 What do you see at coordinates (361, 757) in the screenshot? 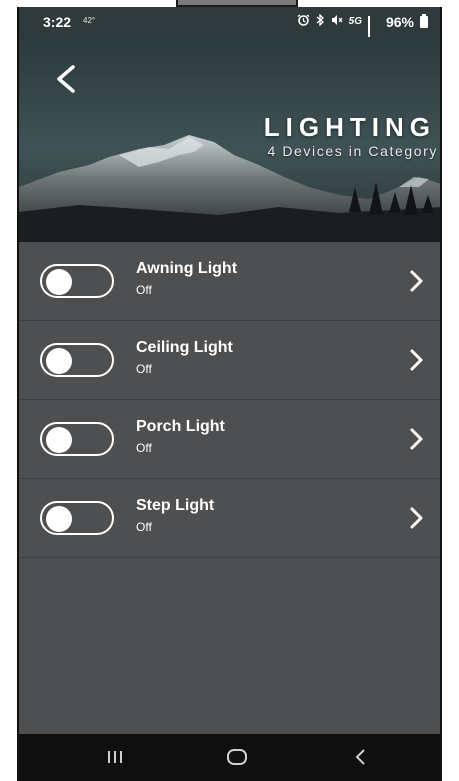
I see `back-icon` at bounding box center [361, 757].